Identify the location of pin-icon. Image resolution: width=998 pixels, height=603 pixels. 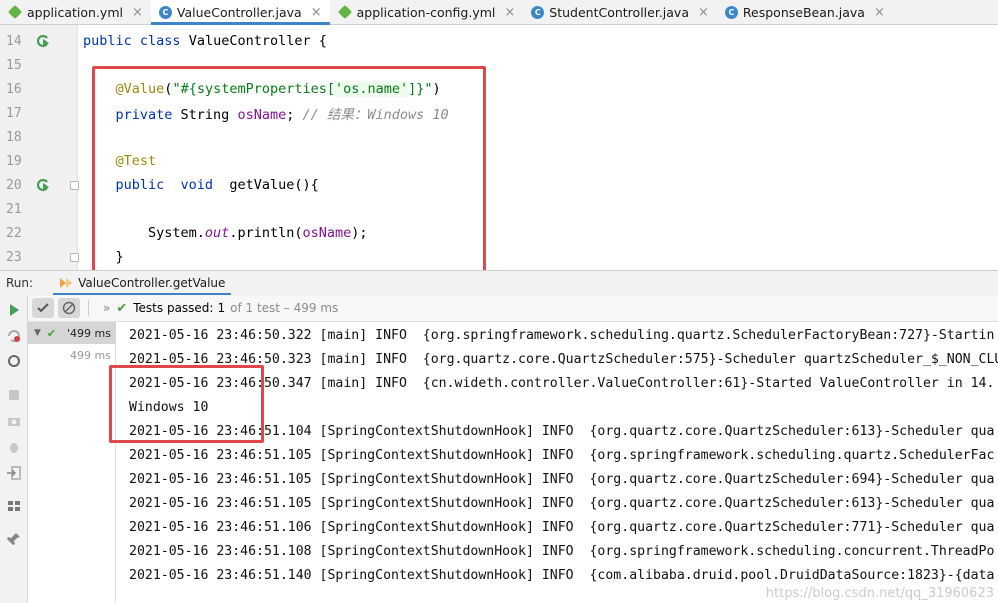
(14, 539).